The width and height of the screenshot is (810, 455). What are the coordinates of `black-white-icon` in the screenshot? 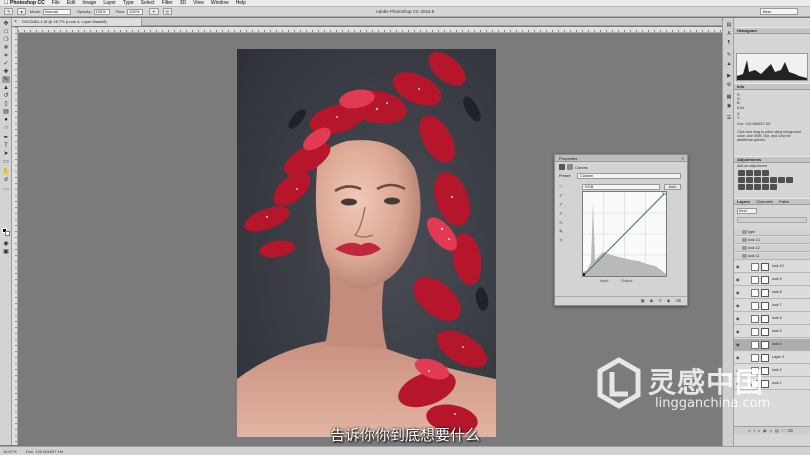 It's located at (765, 180).